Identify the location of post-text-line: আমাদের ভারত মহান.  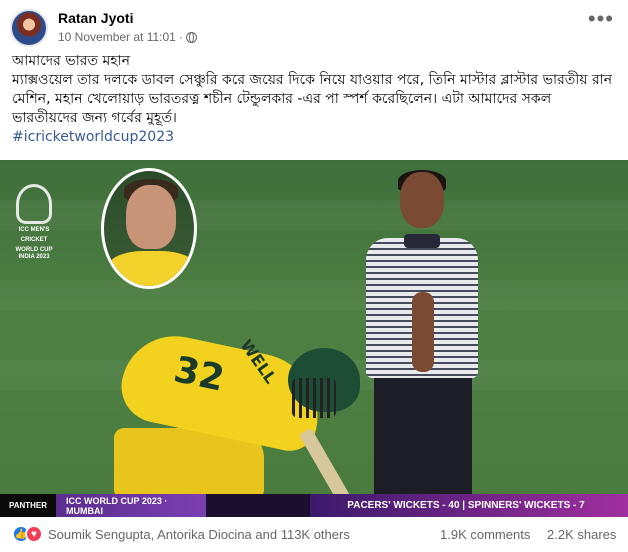
(71, 61).